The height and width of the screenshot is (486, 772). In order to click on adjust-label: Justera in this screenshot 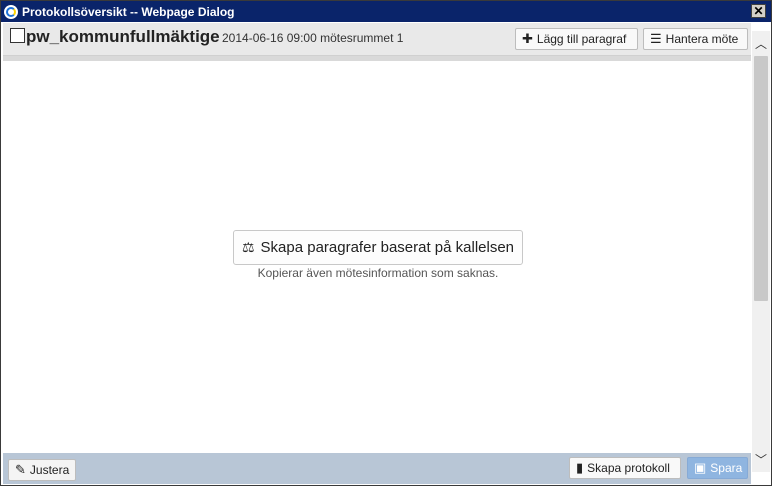, I will do `click(49, 470)`.